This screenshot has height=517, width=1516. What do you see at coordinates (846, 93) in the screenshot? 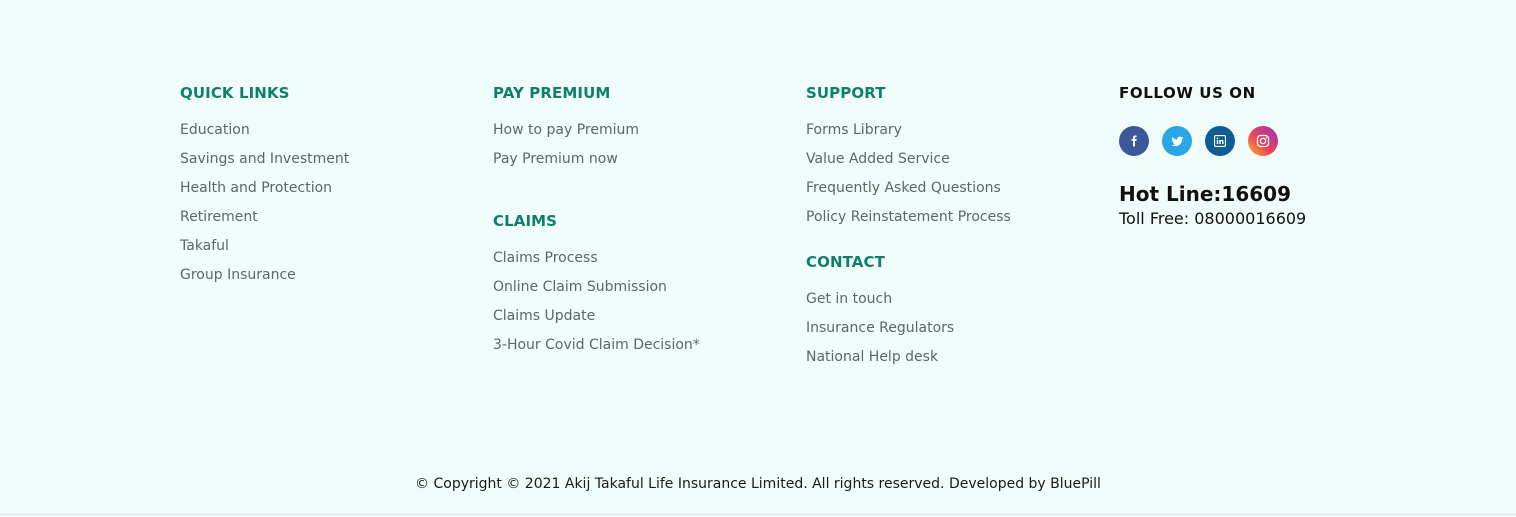
I see `support-heading: SUPPORT` at bounding box center [846, 93].